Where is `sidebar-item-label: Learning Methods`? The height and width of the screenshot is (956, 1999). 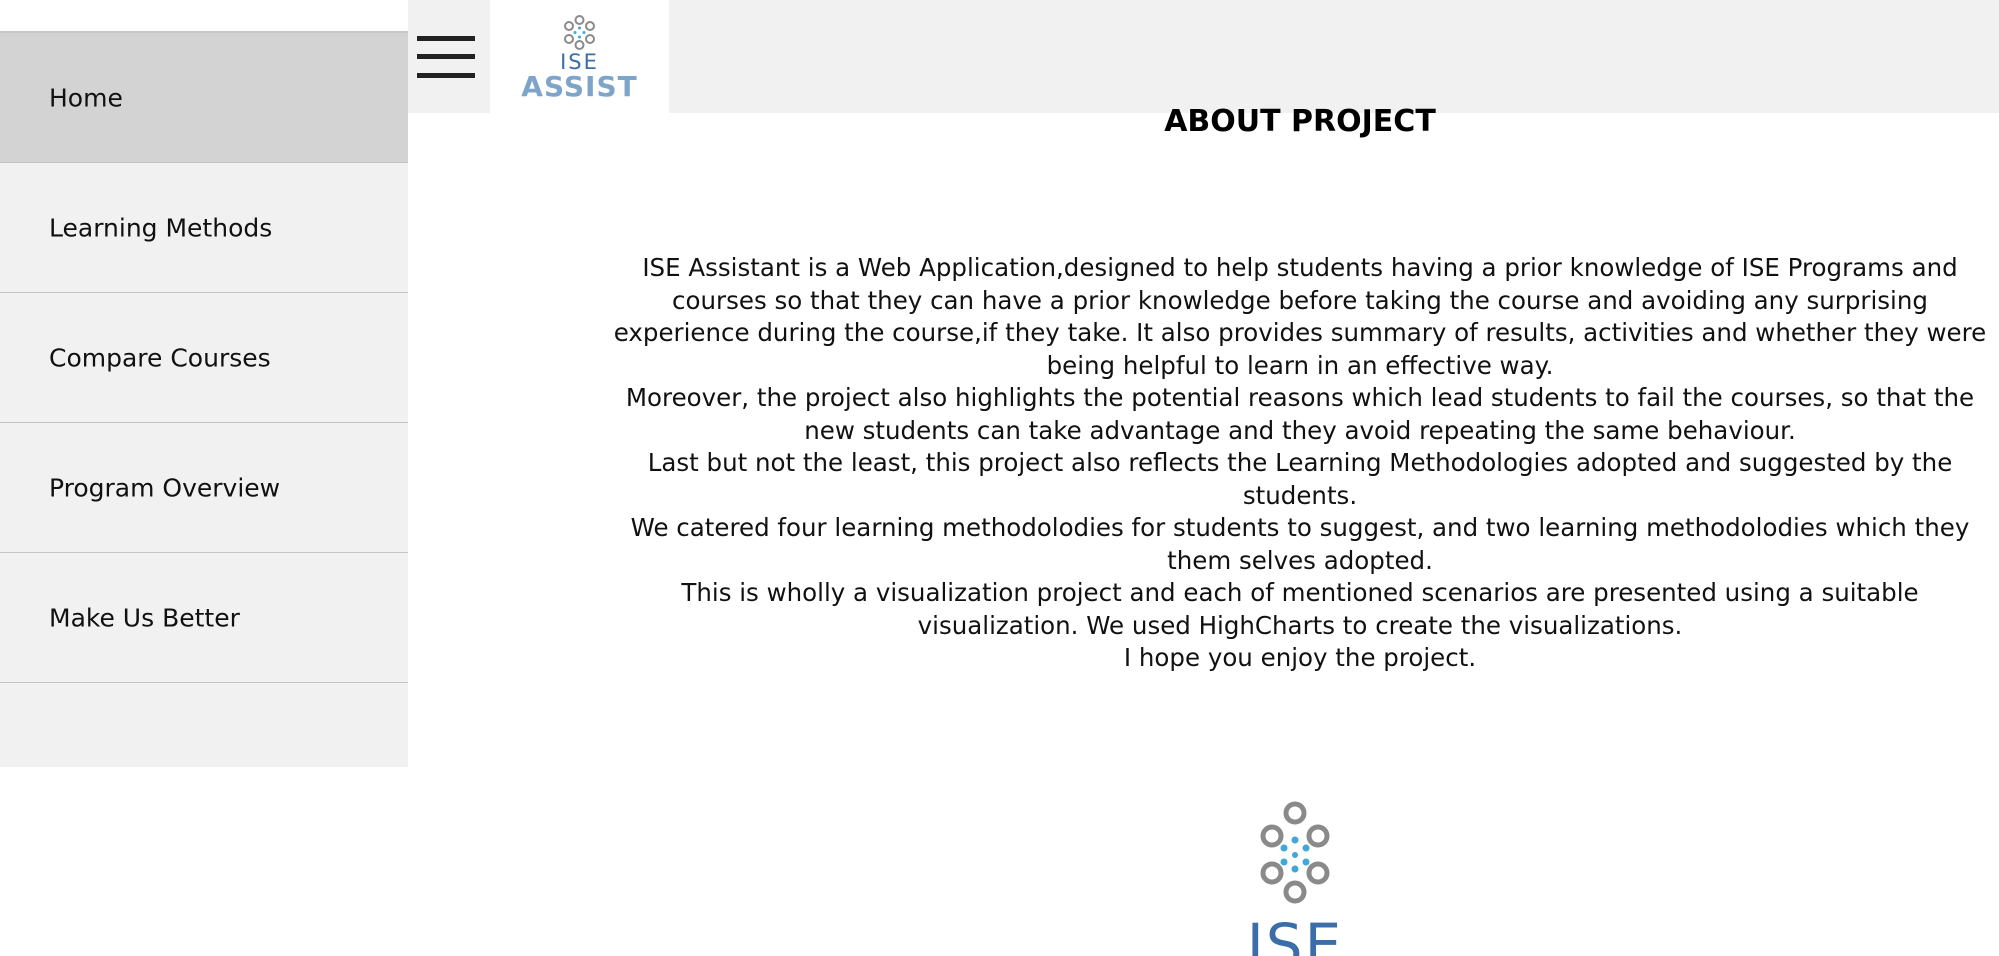 sidebar-item-label: Learning Methods is located at coordinates (161, 227).